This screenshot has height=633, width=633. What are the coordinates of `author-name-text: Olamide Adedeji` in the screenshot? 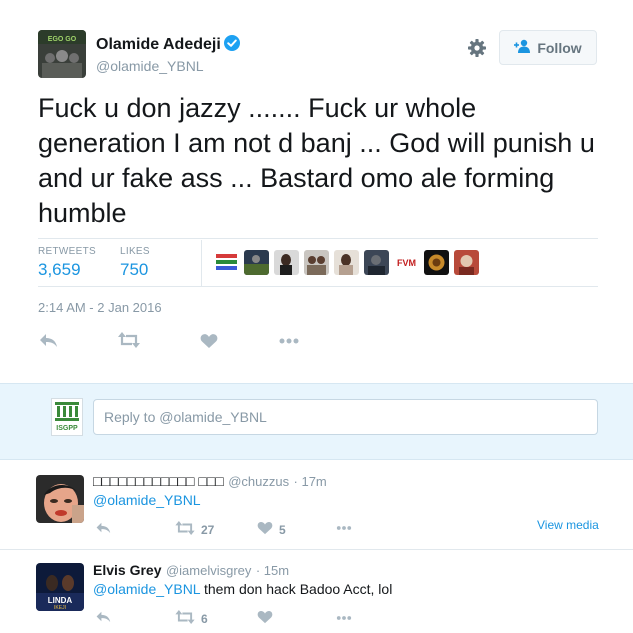 It's located at (158, 44).